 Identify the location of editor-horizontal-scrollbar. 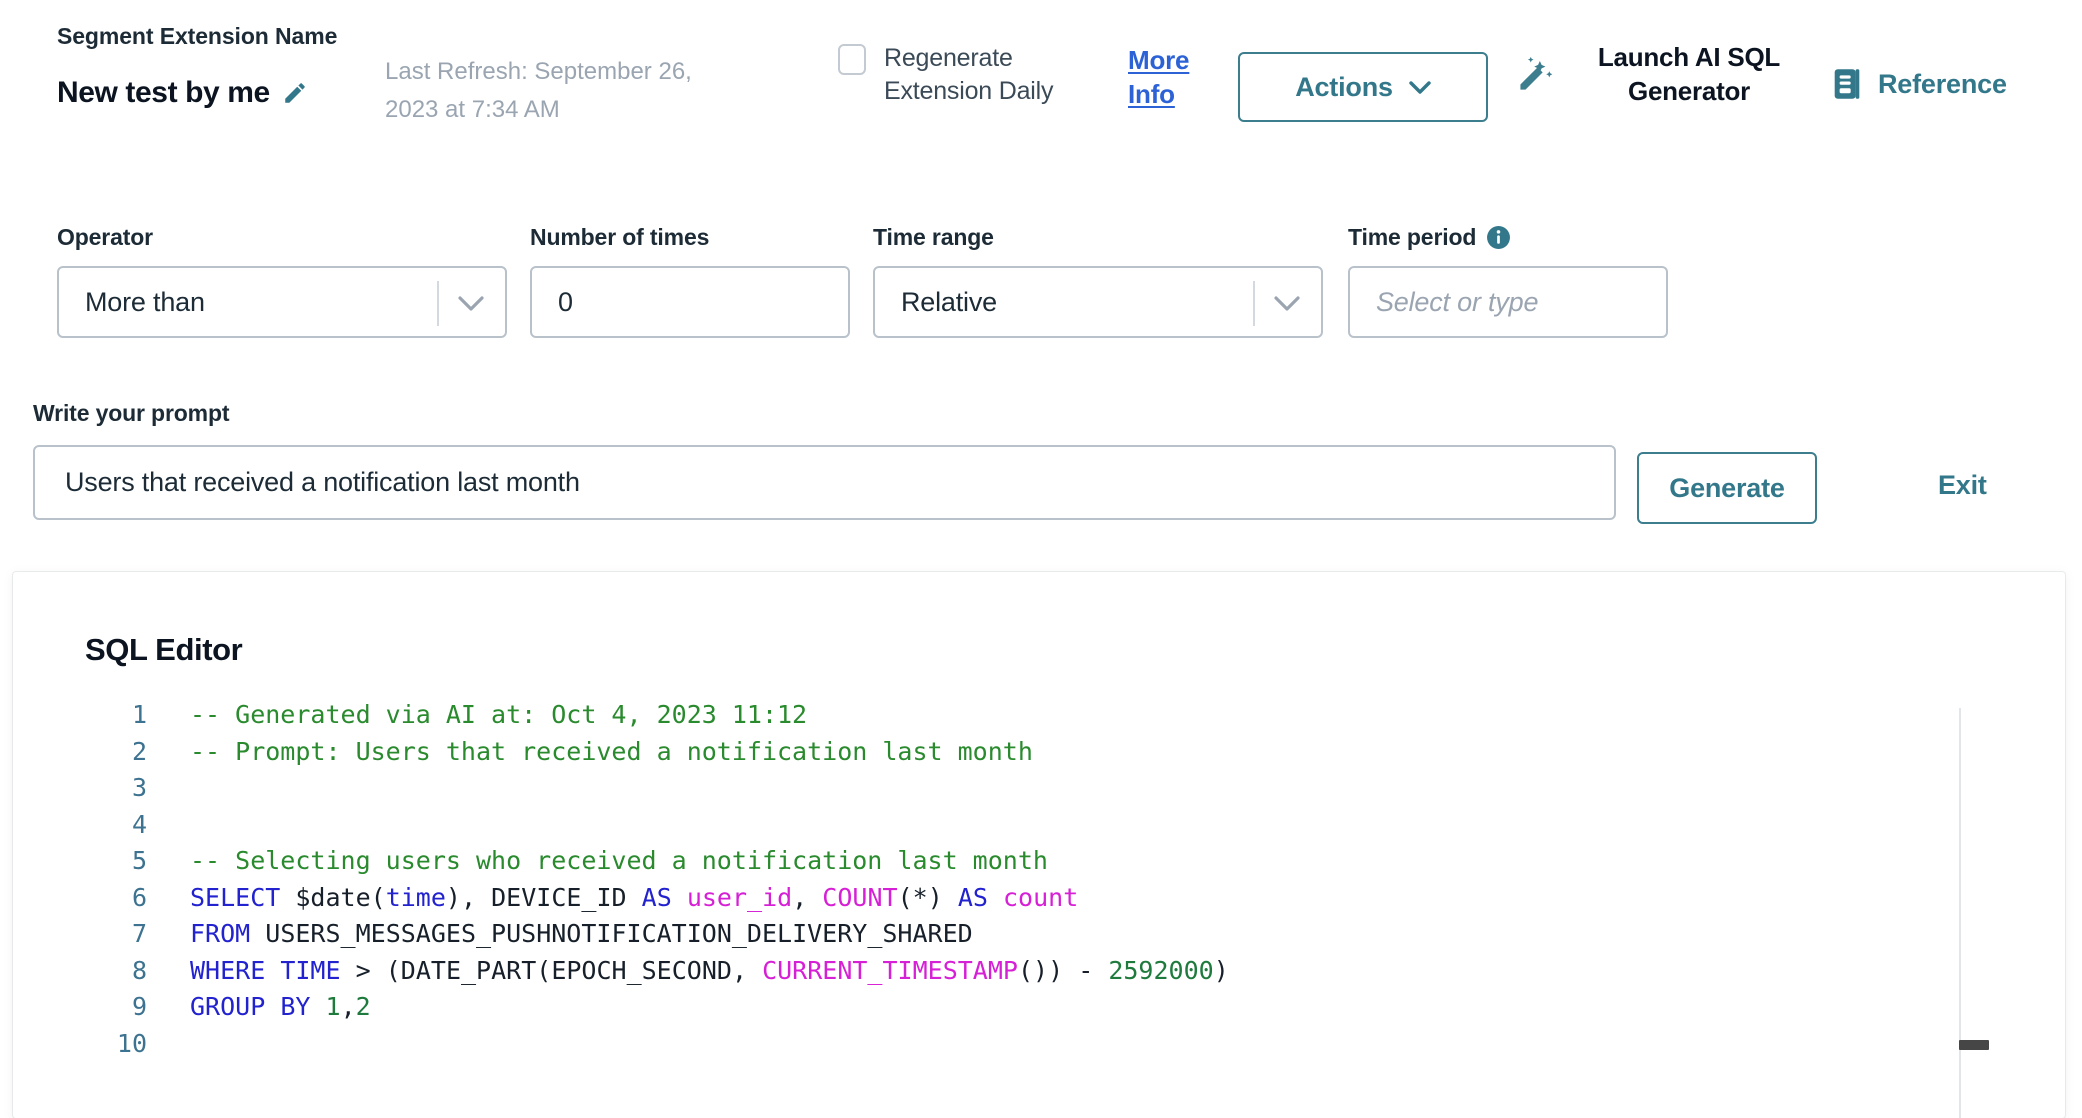
(1974, 1045).